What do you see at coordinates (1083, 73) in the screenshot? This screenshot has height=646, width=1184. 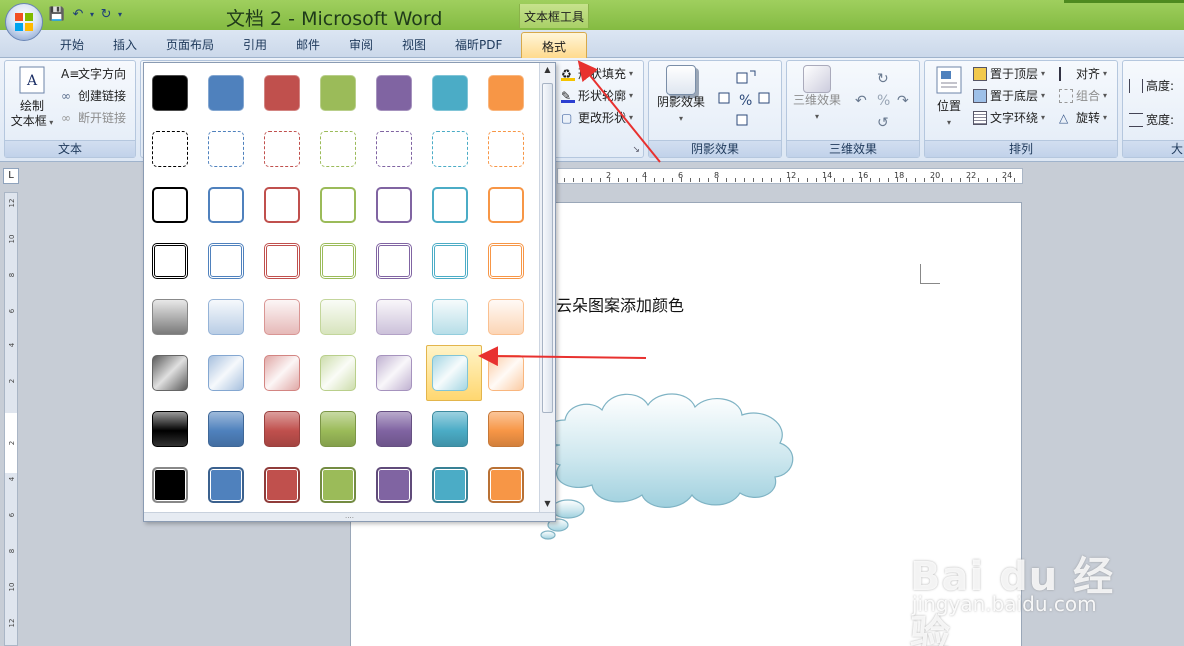 I see `align-button: 对齐 ▾` at bounding box center [1083, 73].